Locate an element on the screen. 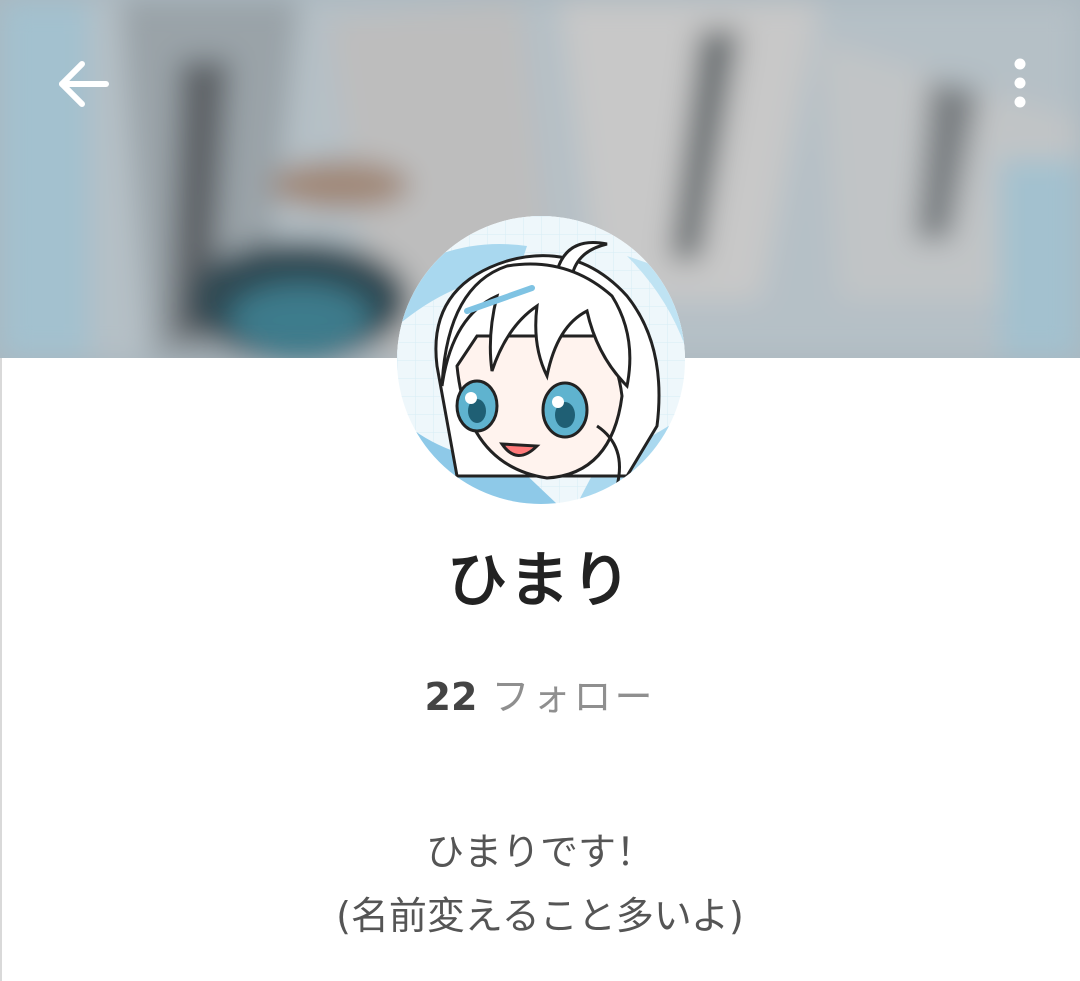 Image resolution: width=1080 pixels, height=981 pixels. profile-avatar is located at coordinates (541, 360).